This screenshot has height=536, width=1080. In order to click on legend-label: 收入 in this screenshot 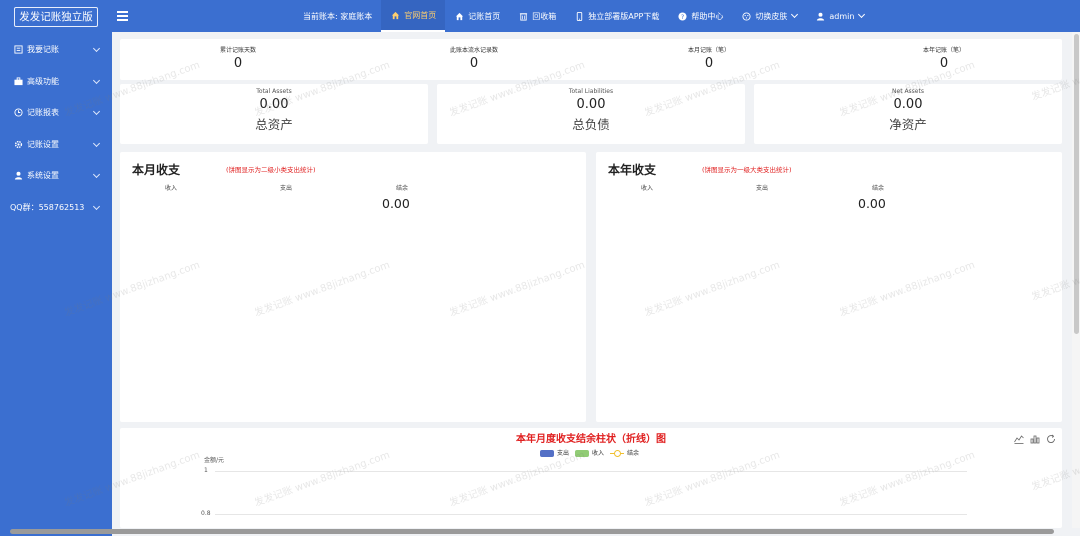, I will do `click(598, 453)`.